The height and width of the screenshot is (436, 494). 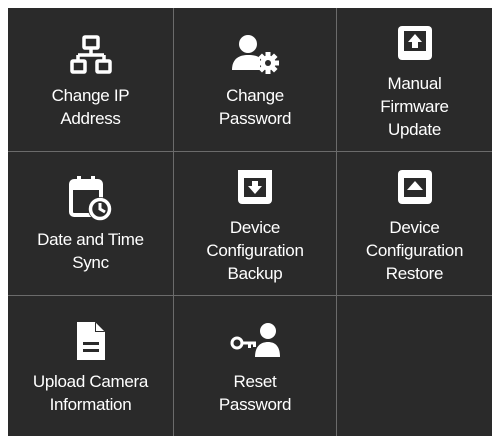 What do you see at coordinates (414, 250) in the screenshot?
I see `device-configuration-restore-label: Device Configuration Restore` at bounding box center [414, 250].